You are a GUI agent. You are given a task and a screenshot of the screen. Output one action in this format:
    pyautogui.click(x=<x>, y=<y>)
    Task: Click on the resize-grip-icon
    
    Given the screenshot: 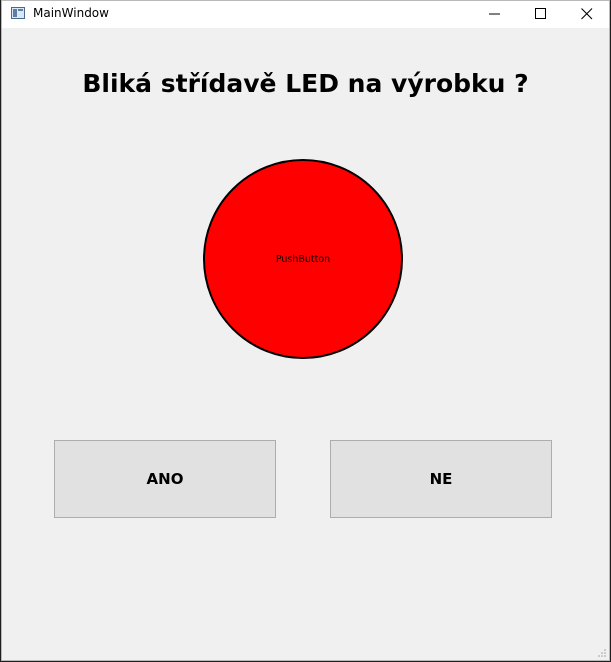 What is the action you would take?
    pyautogui.click(x=602, y=653)
    